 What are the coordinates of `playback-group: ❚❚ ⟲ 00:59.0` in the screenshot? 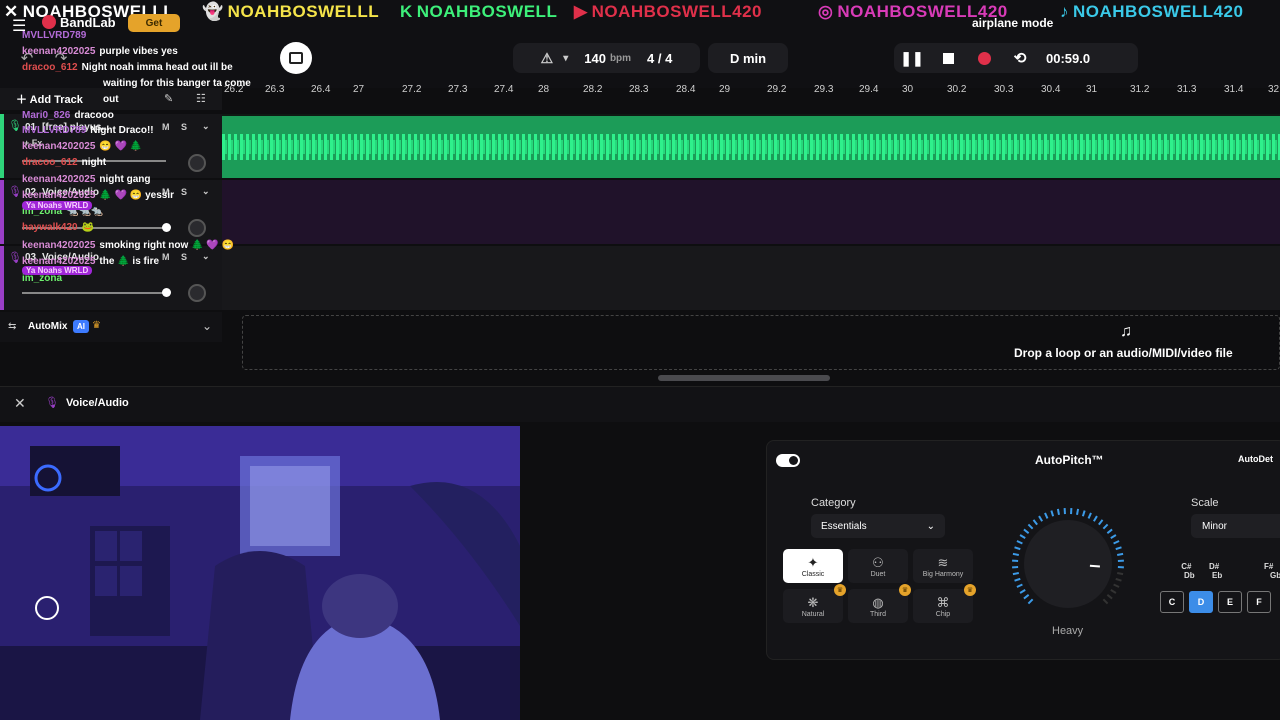 It's located at (1016, 58).